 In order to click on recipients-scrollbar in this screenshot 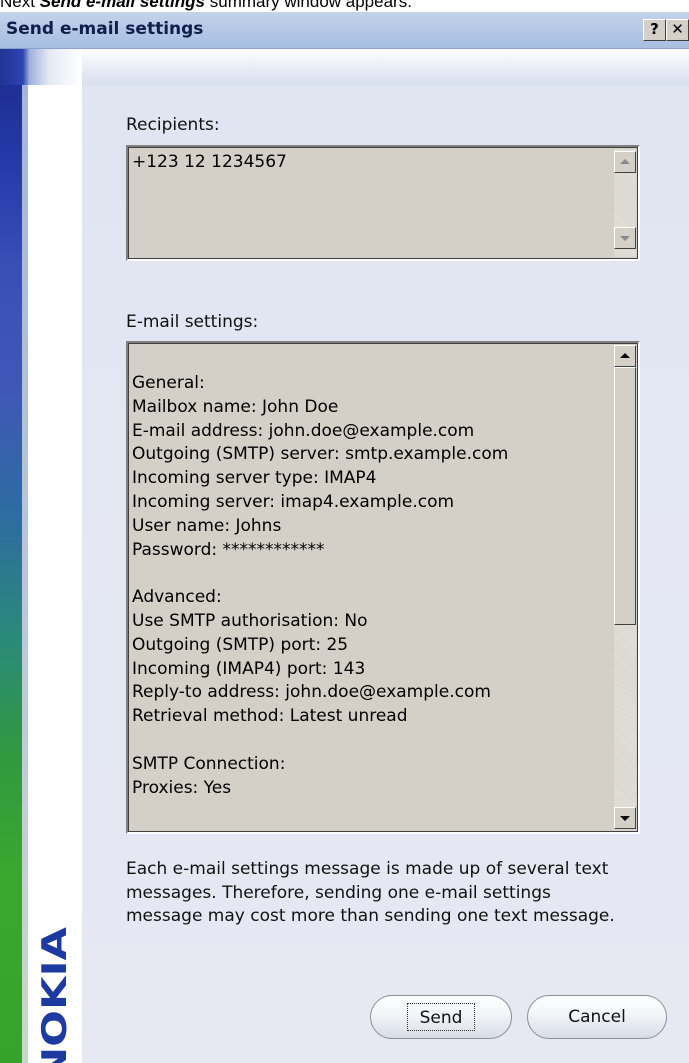, I will do `click(625, 203)`.